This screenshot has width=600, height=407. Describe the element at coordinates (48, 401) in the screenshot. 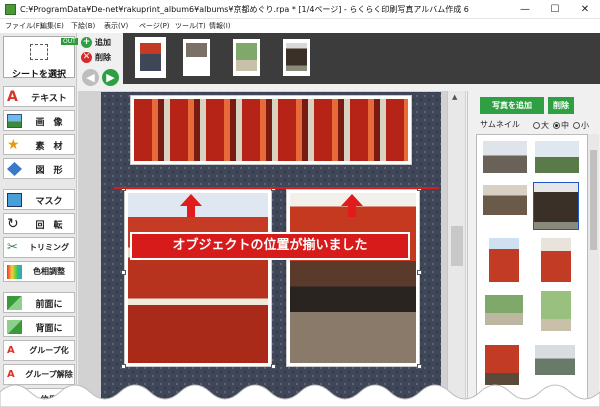

I see `position-label: 位置` at that location.